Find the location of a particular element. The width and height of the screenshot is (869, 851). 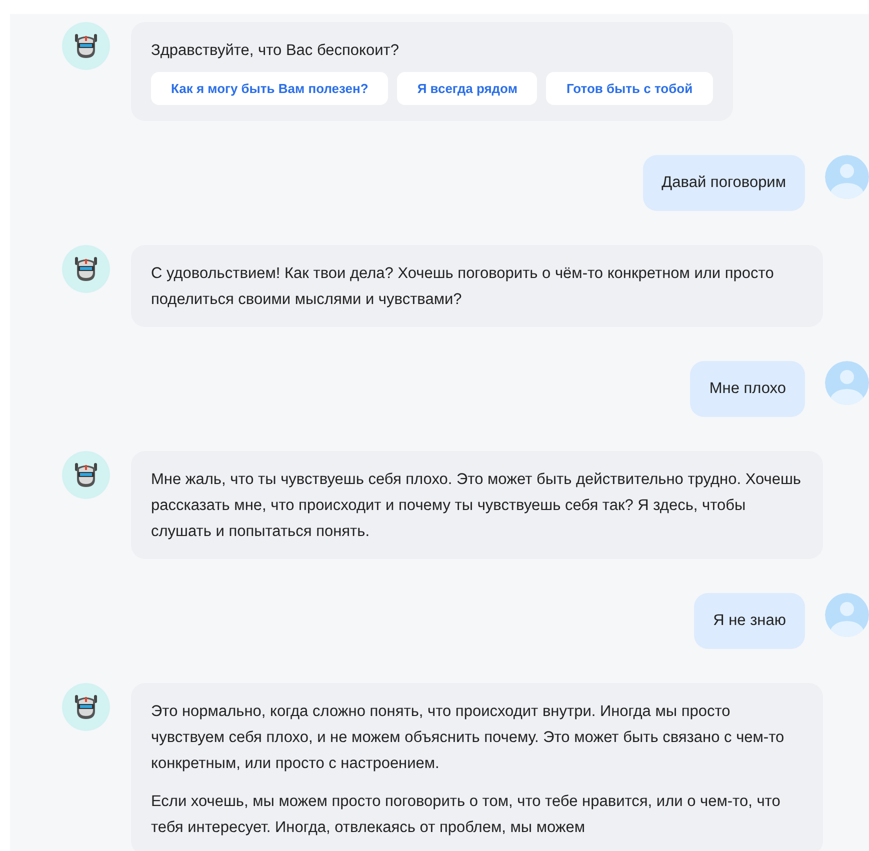

message-text: Если хочешь, мы можем просто поговорить о том, что тебе нравится, или о чем-то, что тебя интересует. Иногда, отвлекаясь от проблем, мы можем is located at coordinates (466, 815).